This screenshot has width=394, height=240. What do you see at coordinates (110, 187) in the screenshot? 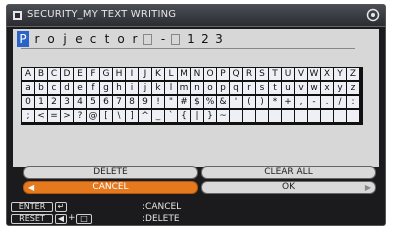
I see `cancel-button: ◀ CANCEL` at bounding box center [110, 187].